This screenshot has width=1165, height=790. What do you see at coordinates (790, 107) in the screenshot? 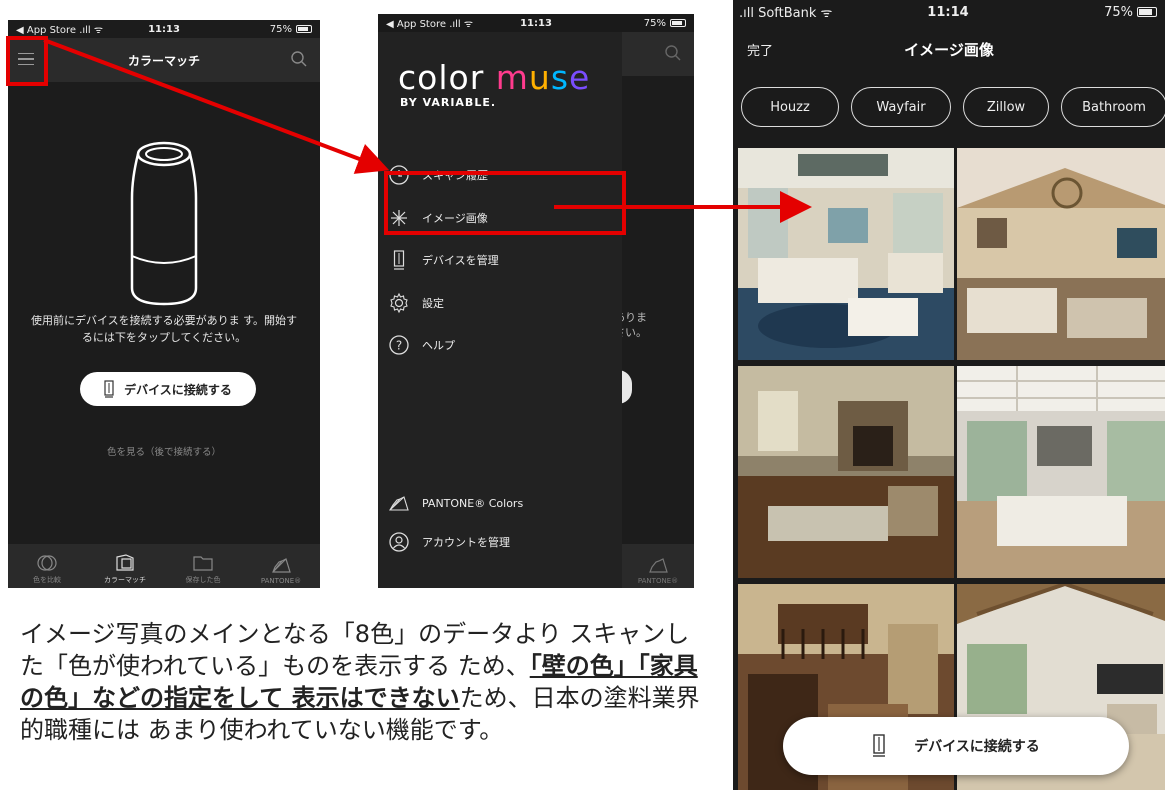
I see `chip-houzz: Houzz` at bounding box center [790, 107].